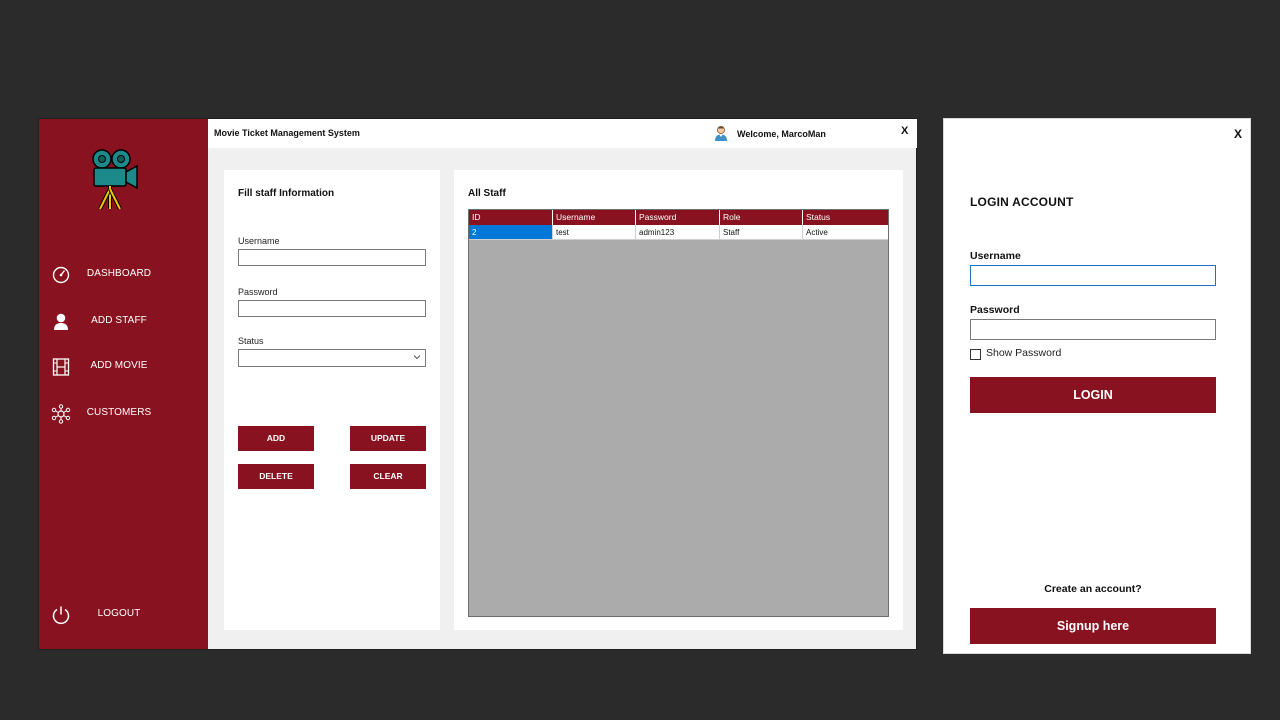 This screenshot has height=720, width=1280. I want to click on logout-label: LOGOUT, so click(119, 613).